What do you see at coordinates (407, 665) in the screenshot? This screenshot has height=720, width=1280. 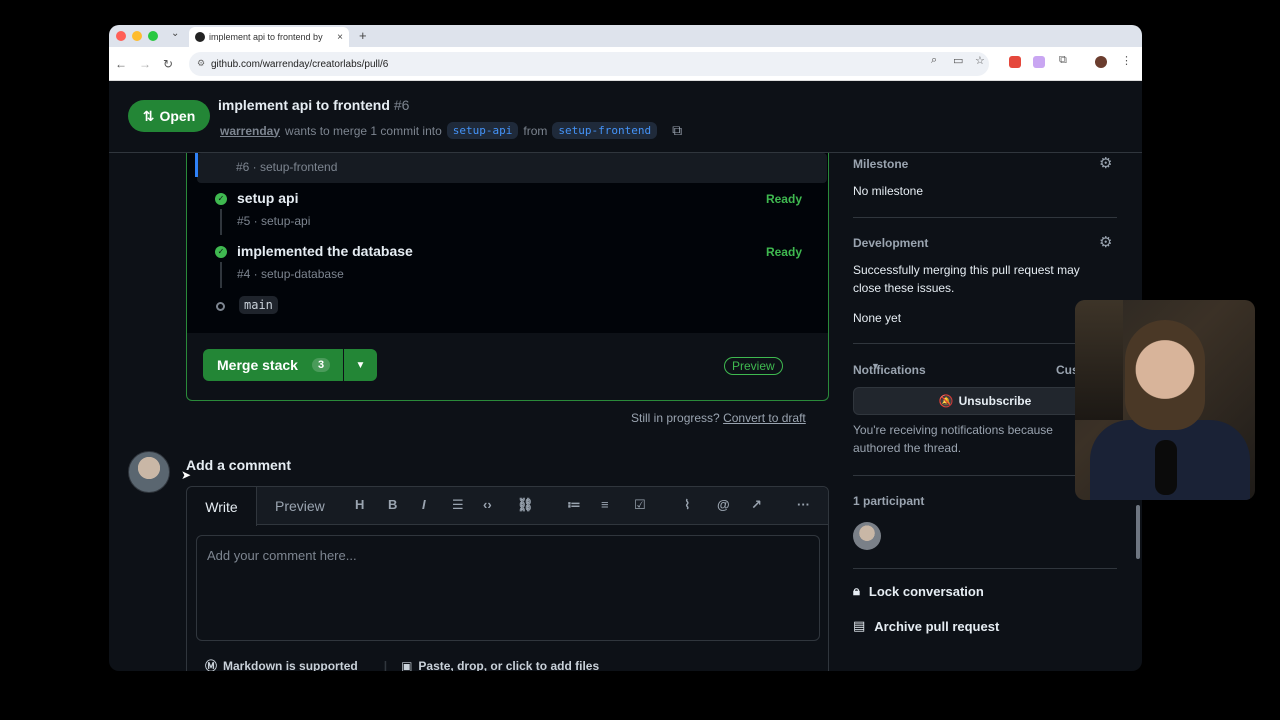 I see `image-icon: ▣` at bounding box center [407, 665].